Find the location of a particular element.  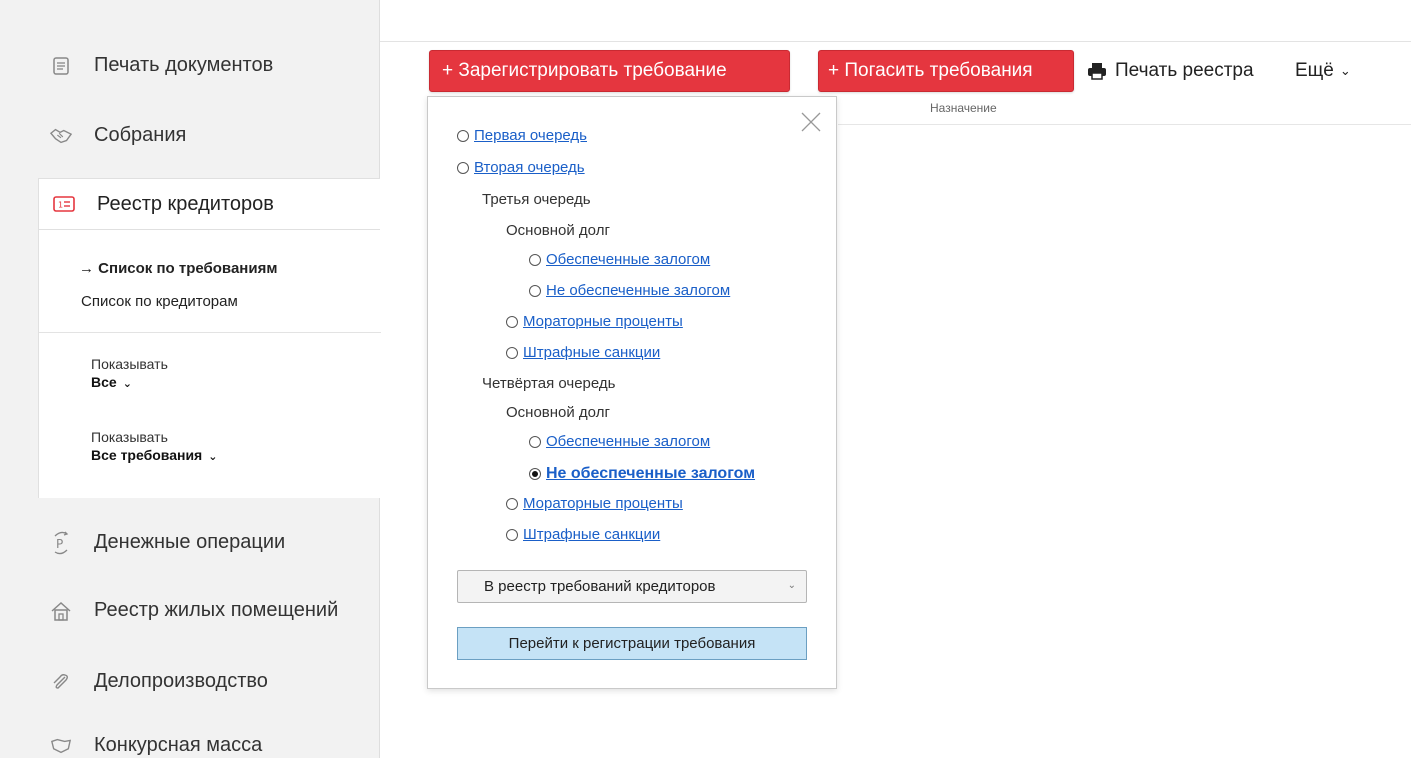

sub-link-by-creditors: Список по кредиторам is located at coordinates (159, 301).